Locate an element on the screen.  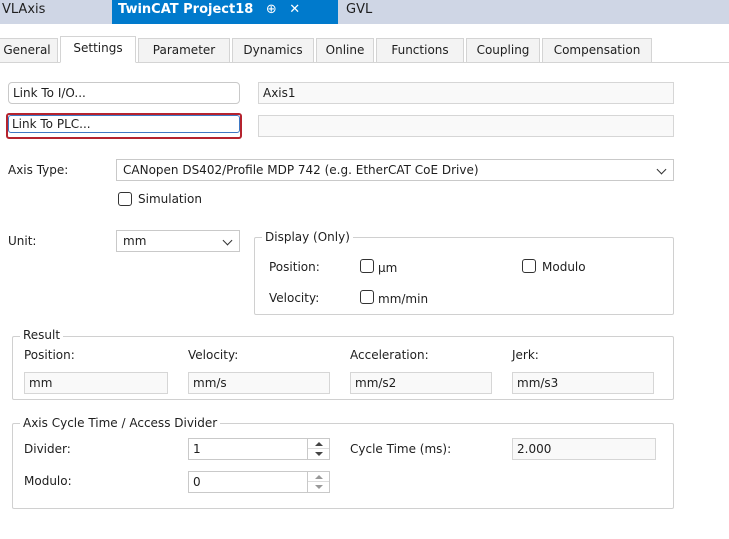
result-velocity-field: mm/s is located at coordinates (259, 383).